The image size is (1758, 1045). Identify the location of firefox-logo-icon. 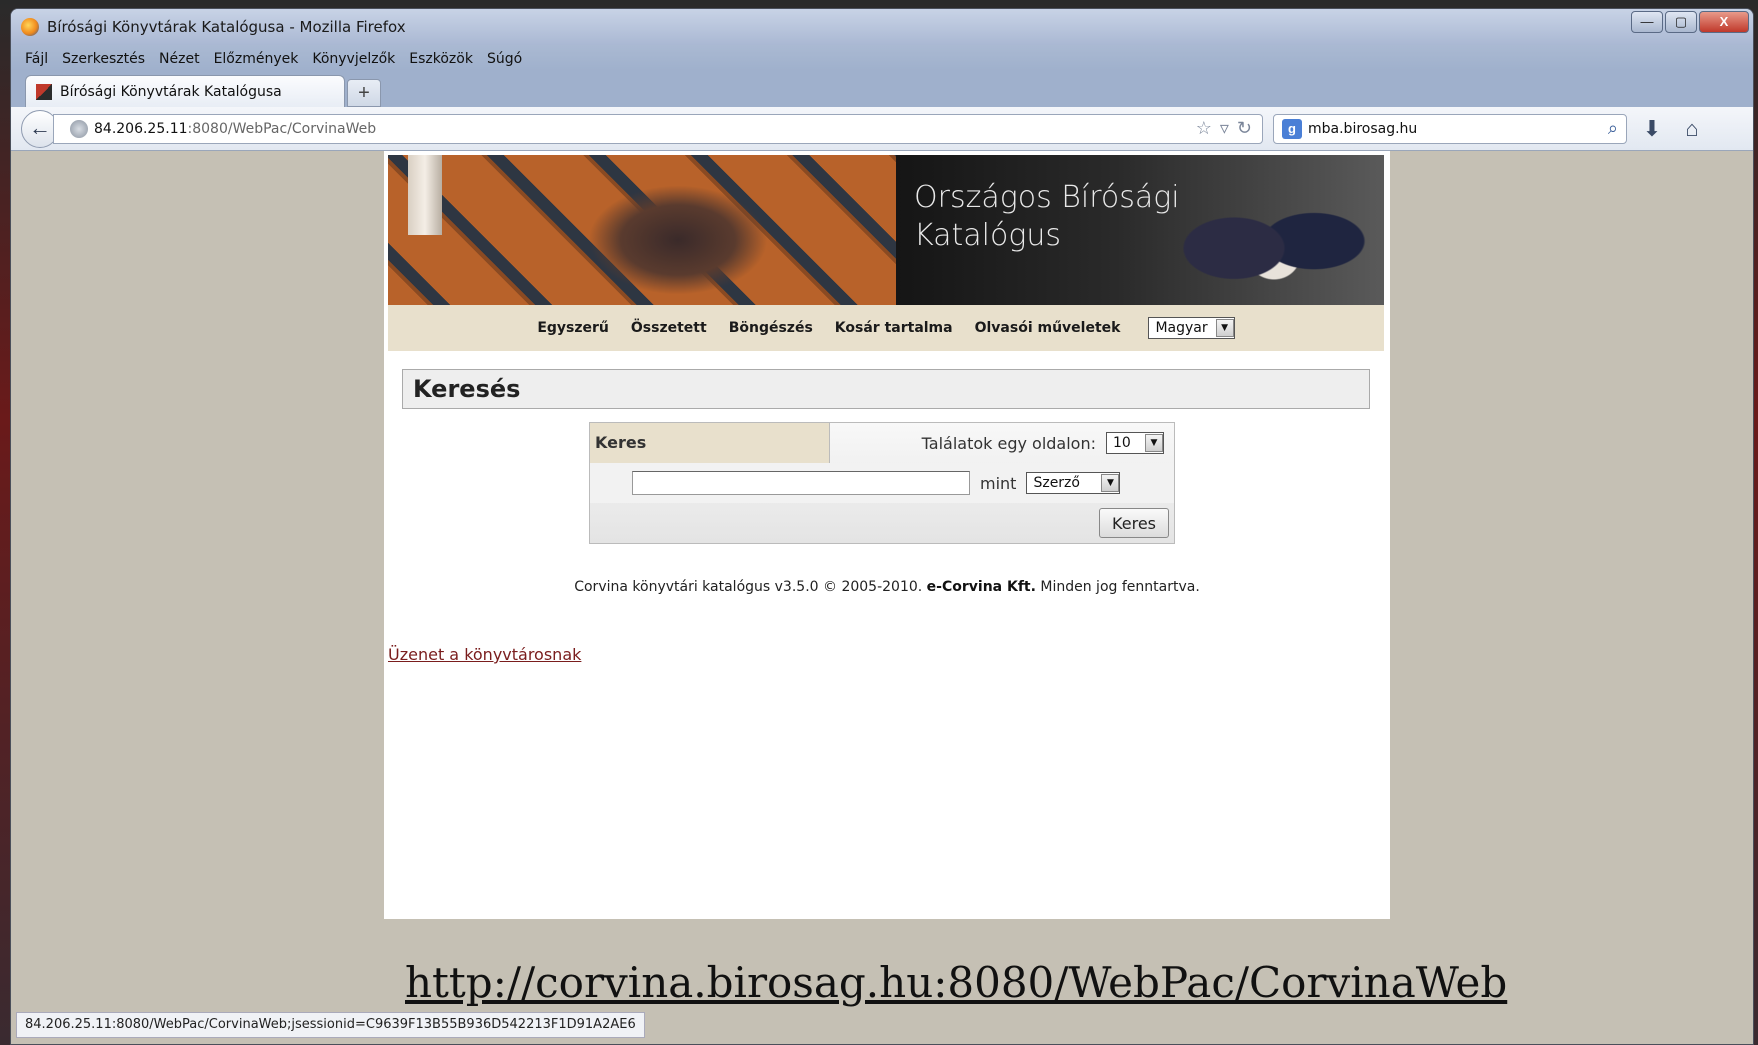
(30, 27).